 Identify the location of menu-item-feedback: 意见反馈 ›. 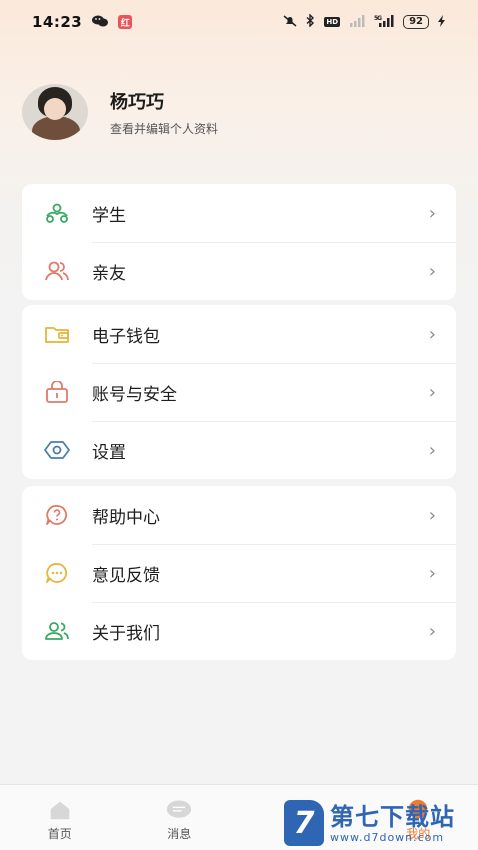
(239, 573).